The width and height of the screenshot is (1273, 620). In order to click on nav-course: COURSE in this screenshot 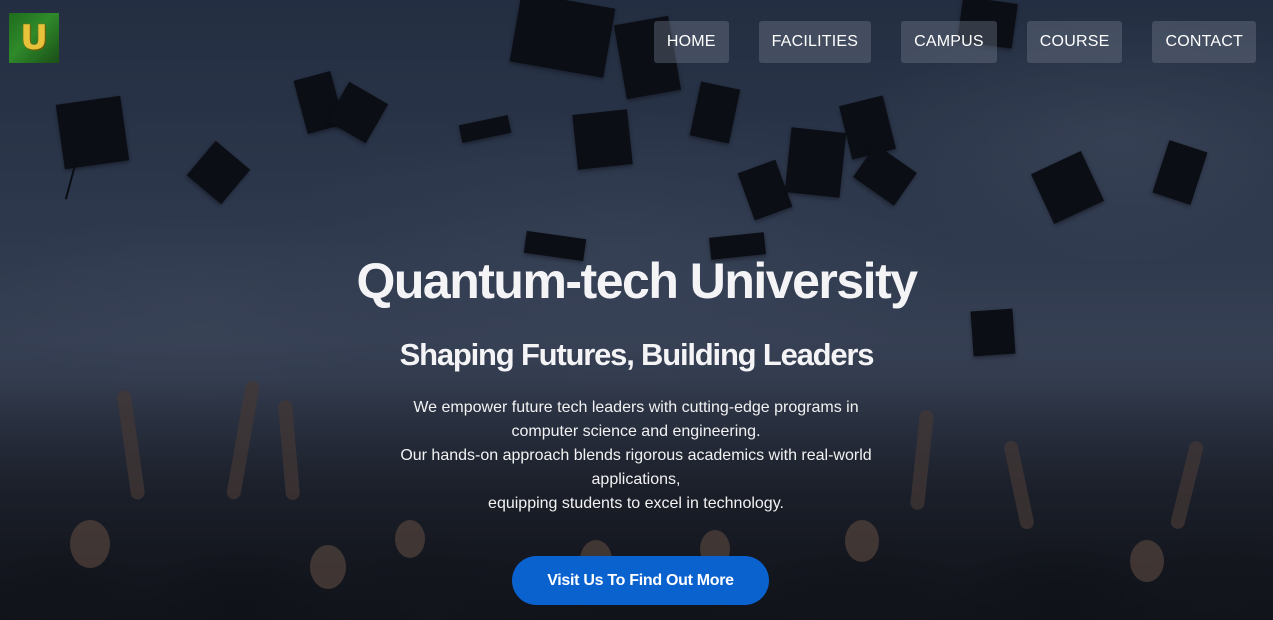, I will do `click(1074, 42)`.